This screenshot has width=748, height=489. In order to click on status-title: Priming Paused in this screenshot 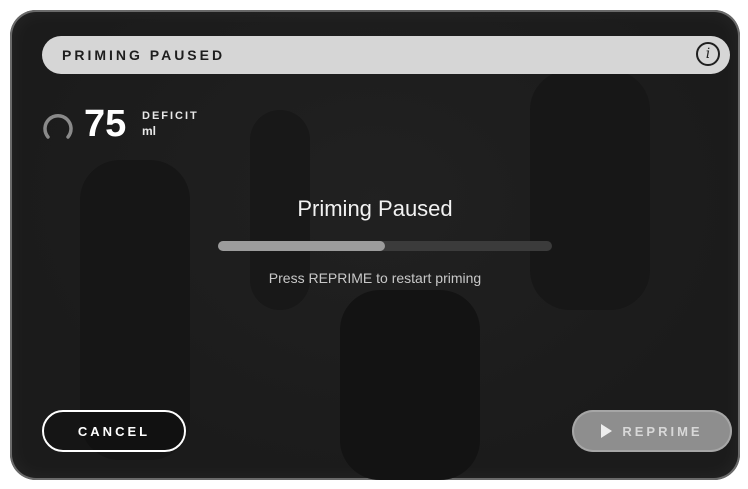, I will do `click(375, 208)`.